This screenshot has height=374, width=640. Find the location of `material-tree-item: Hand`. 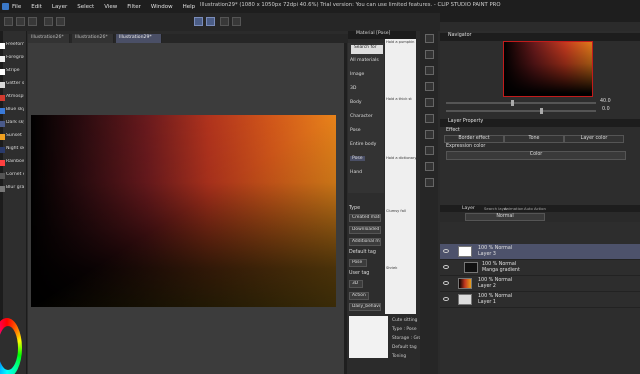

material-tree-item: Hand is located at coordinates (356, 172).